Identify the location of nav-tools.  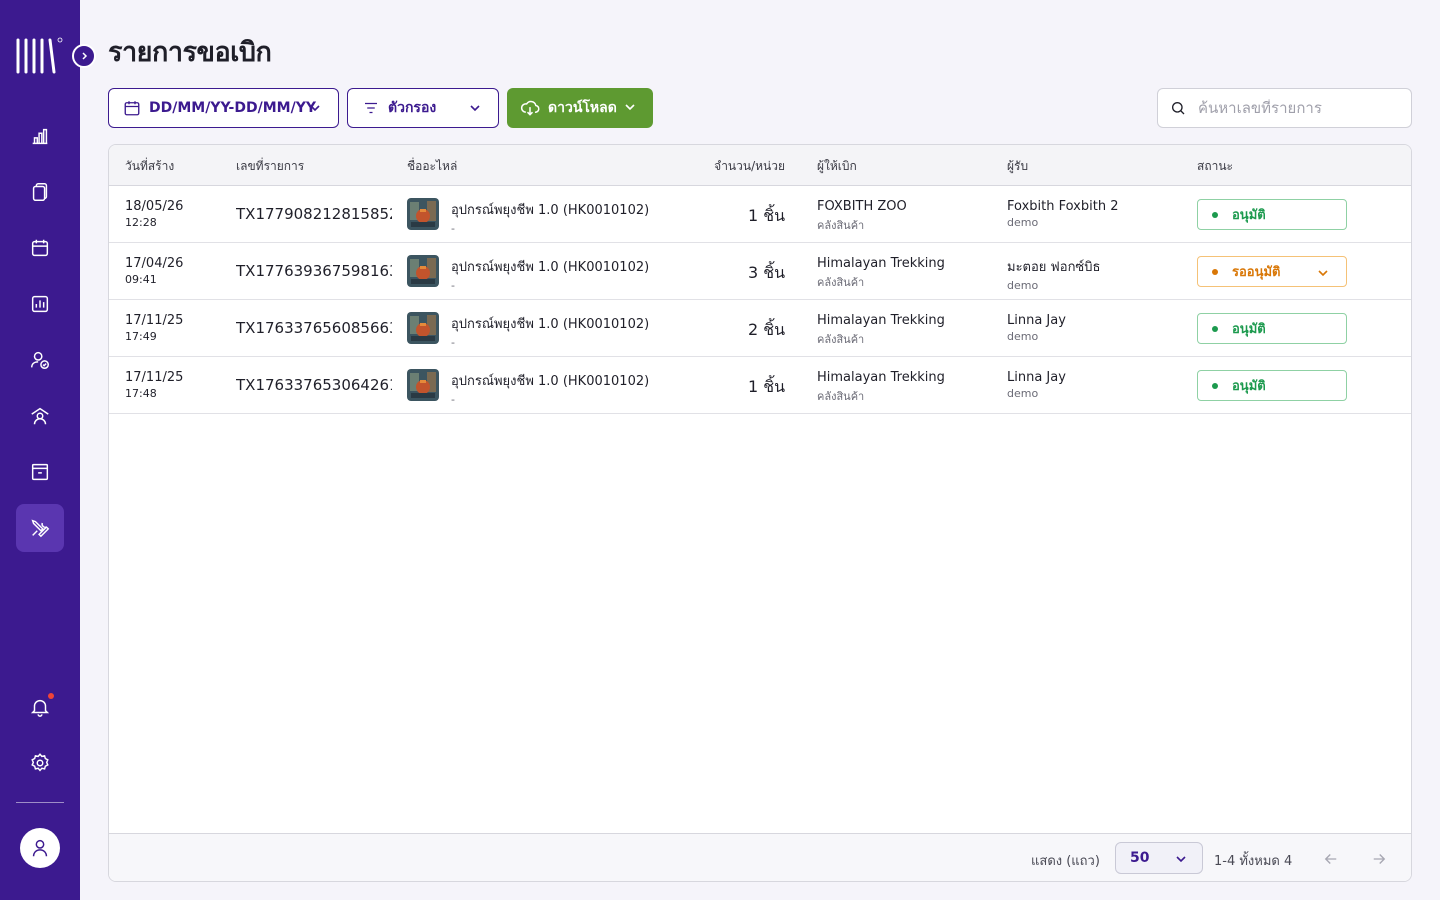
(40, 528).